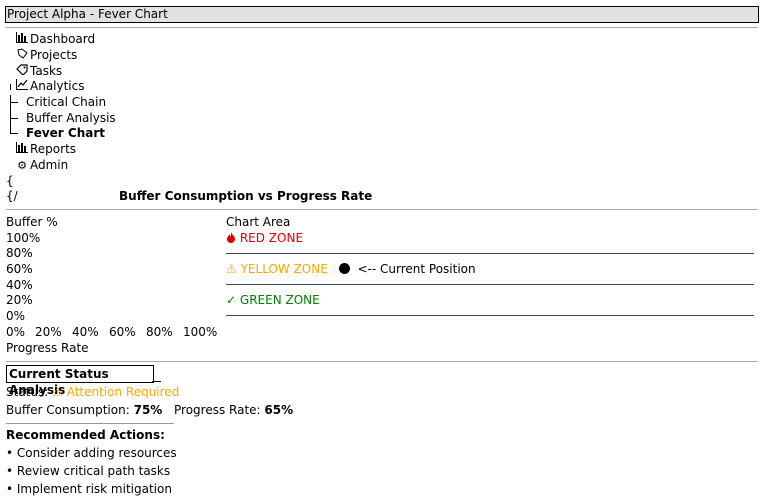 The width and height of the screenshot is (763, 501). Describe the element at coordinates (90, 423) in the screenshot. I see `metrics-divider` at that location.